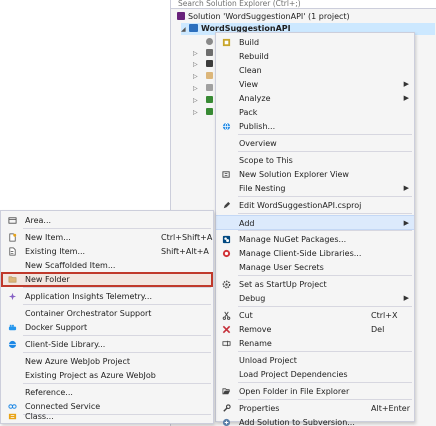  What do you see at coordinates (315, 42) in the screenshot?
I see `menu-item-build: Build` at bounding box center [315, 42].